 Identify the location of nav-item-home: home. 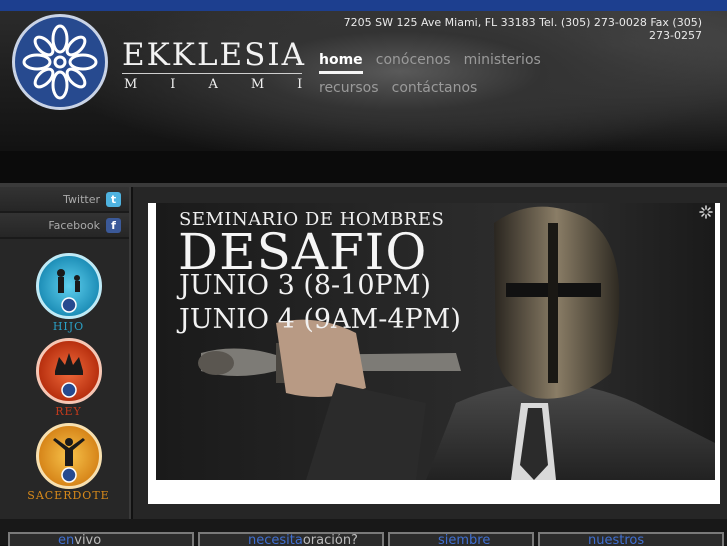
(341, 61).